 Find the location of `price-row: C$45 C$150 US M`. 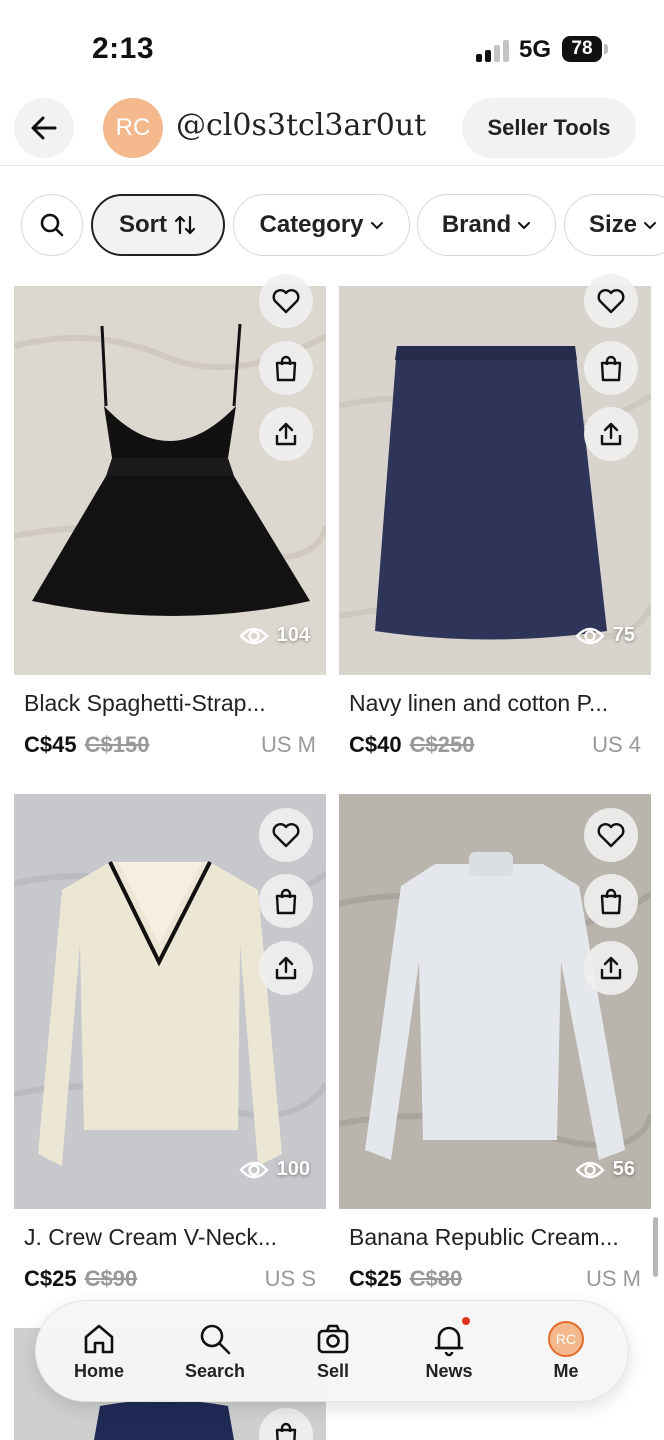

price-row: C$45 C$150 US M is located at coordinates (170, 745).